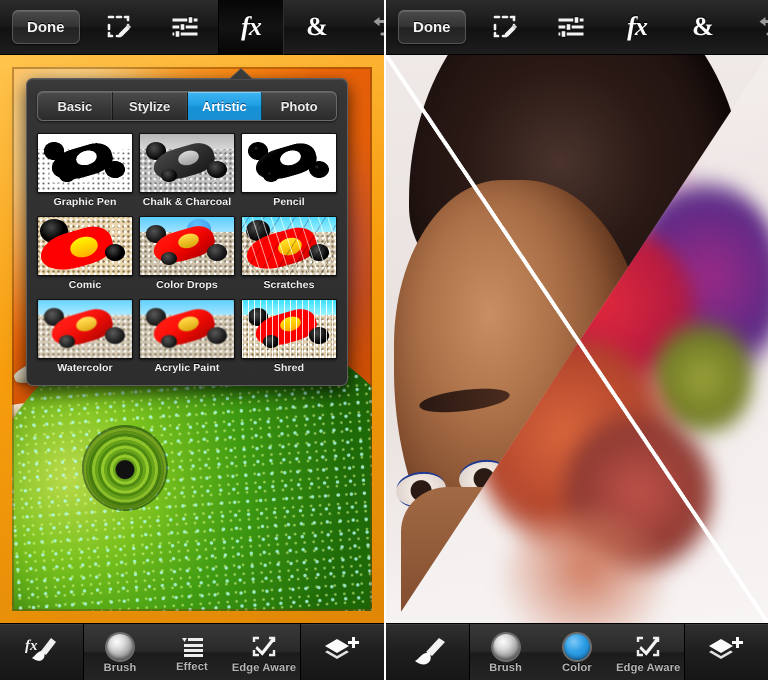 This screenshot has height=680, width=768. I want to click on filter-item-pencil: Pencil, so click(289, 172).